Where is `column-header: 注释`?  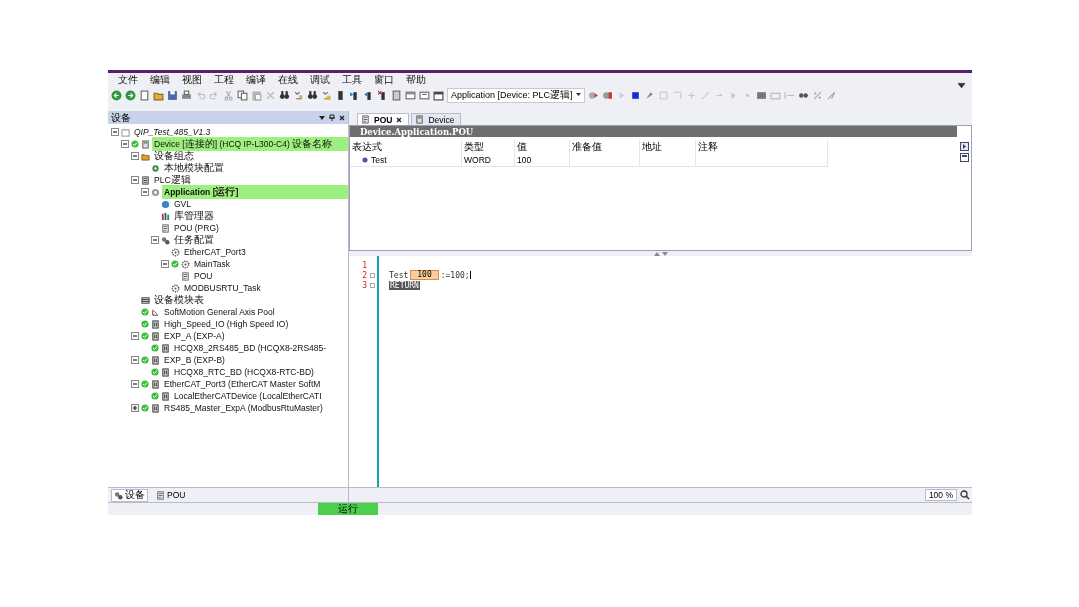
column-header: 注释 is located at coordinates (761, 147).